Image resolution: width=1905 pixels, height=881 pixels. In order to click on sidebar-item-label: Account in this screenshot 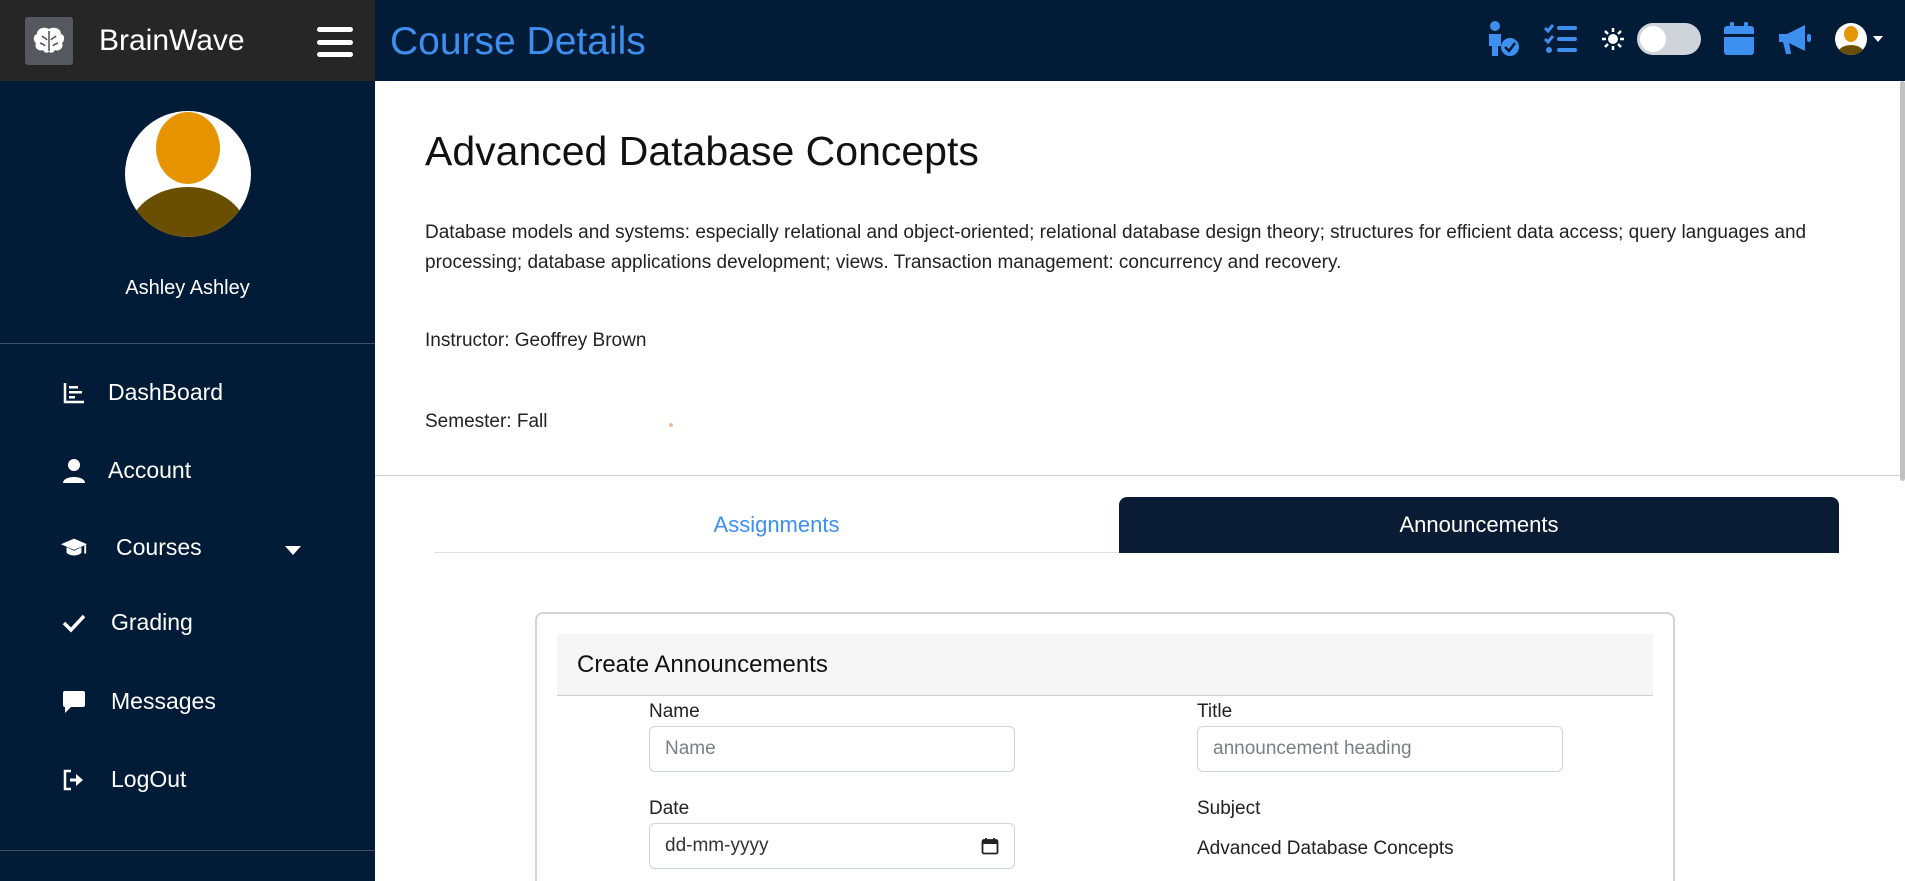, I will do `click(150, 470)`.